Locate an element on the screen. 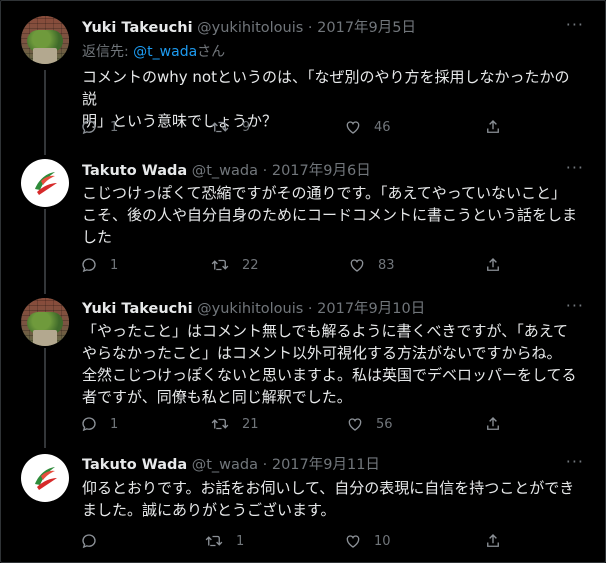 The width and height of the screenshot is (606, 563). text-line: した is located at coordinates (97, 237).